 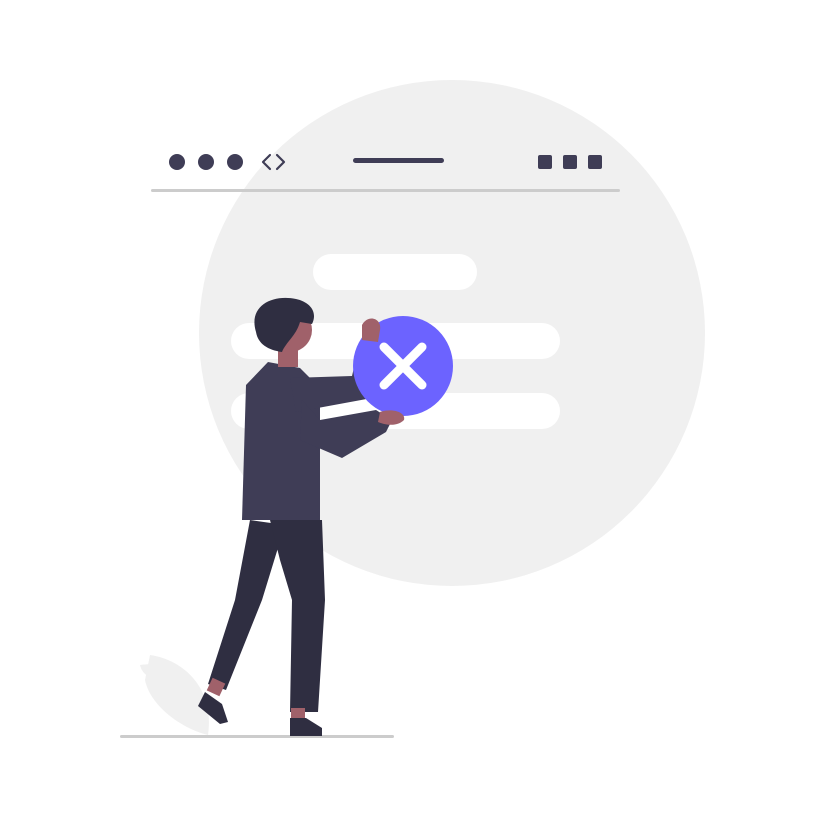 What do you see at coordinates (398, 160) in the screenshot?
I see `address-bar-line` at bounding box center [398, 160].